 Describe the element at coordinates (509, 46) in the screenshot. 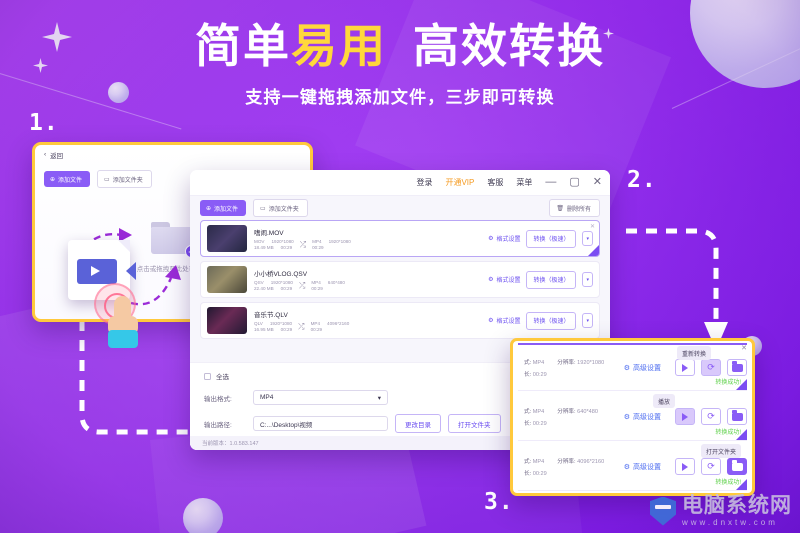

I see `title-part-3: 高效转换` at that location.